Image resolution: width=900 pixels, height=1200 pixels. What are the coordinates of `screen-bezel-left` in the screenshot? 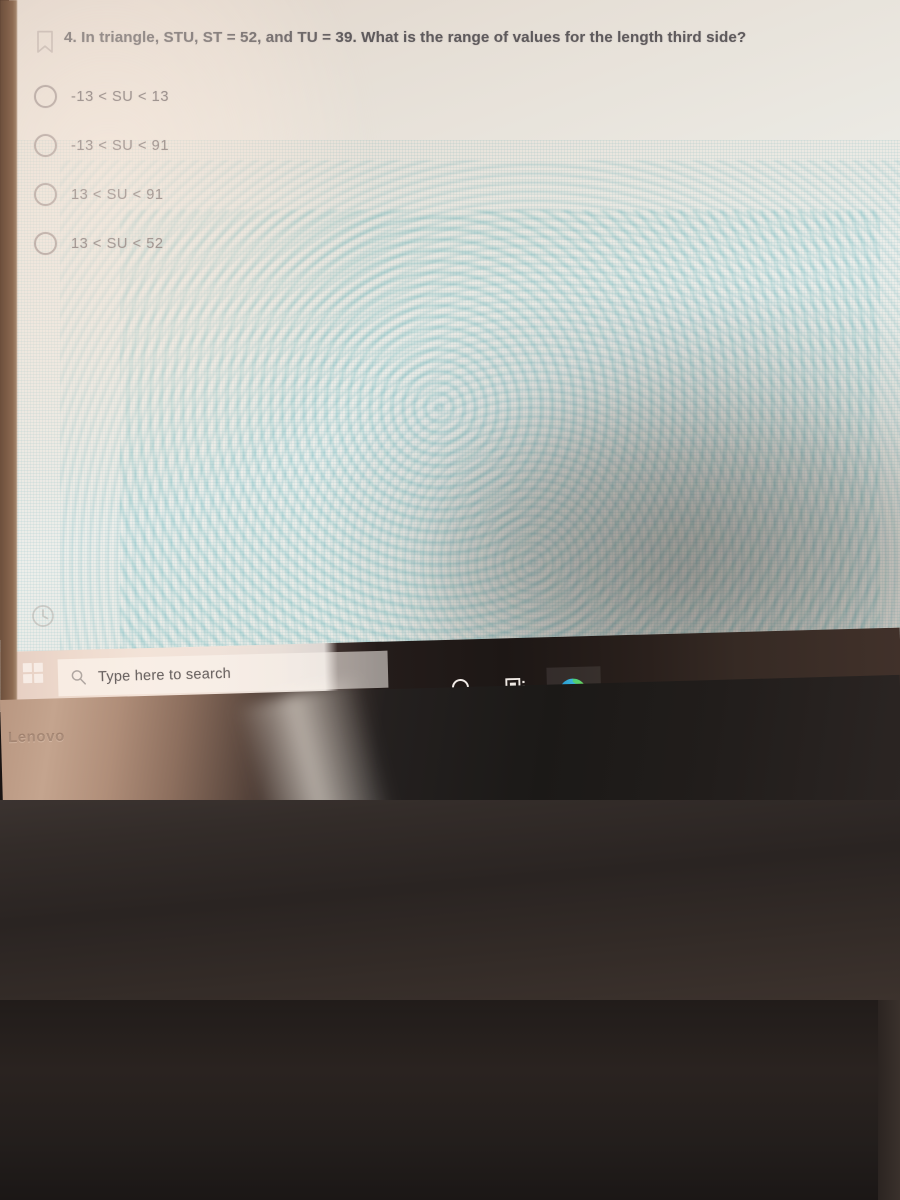 It's located at (8, 356).